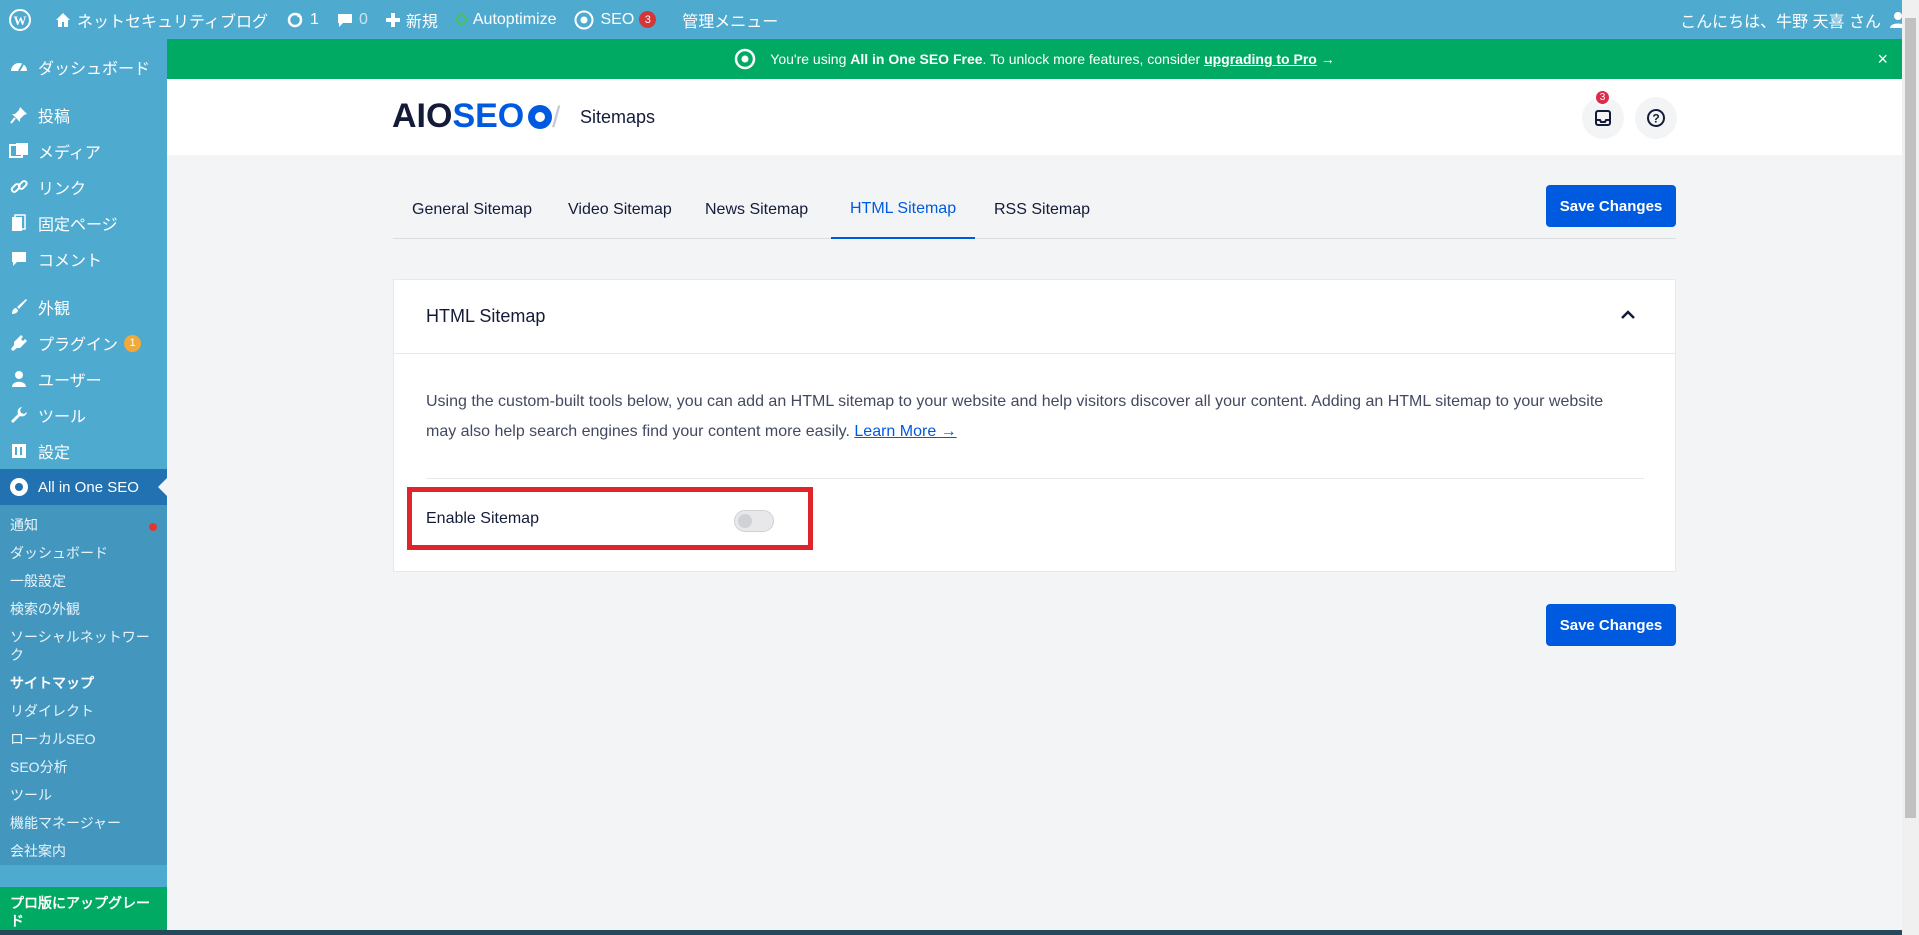  Describe the element at coordinates (506, 19) in the screenshot. I see `autoptimize-link: Autoptimize` at that location.